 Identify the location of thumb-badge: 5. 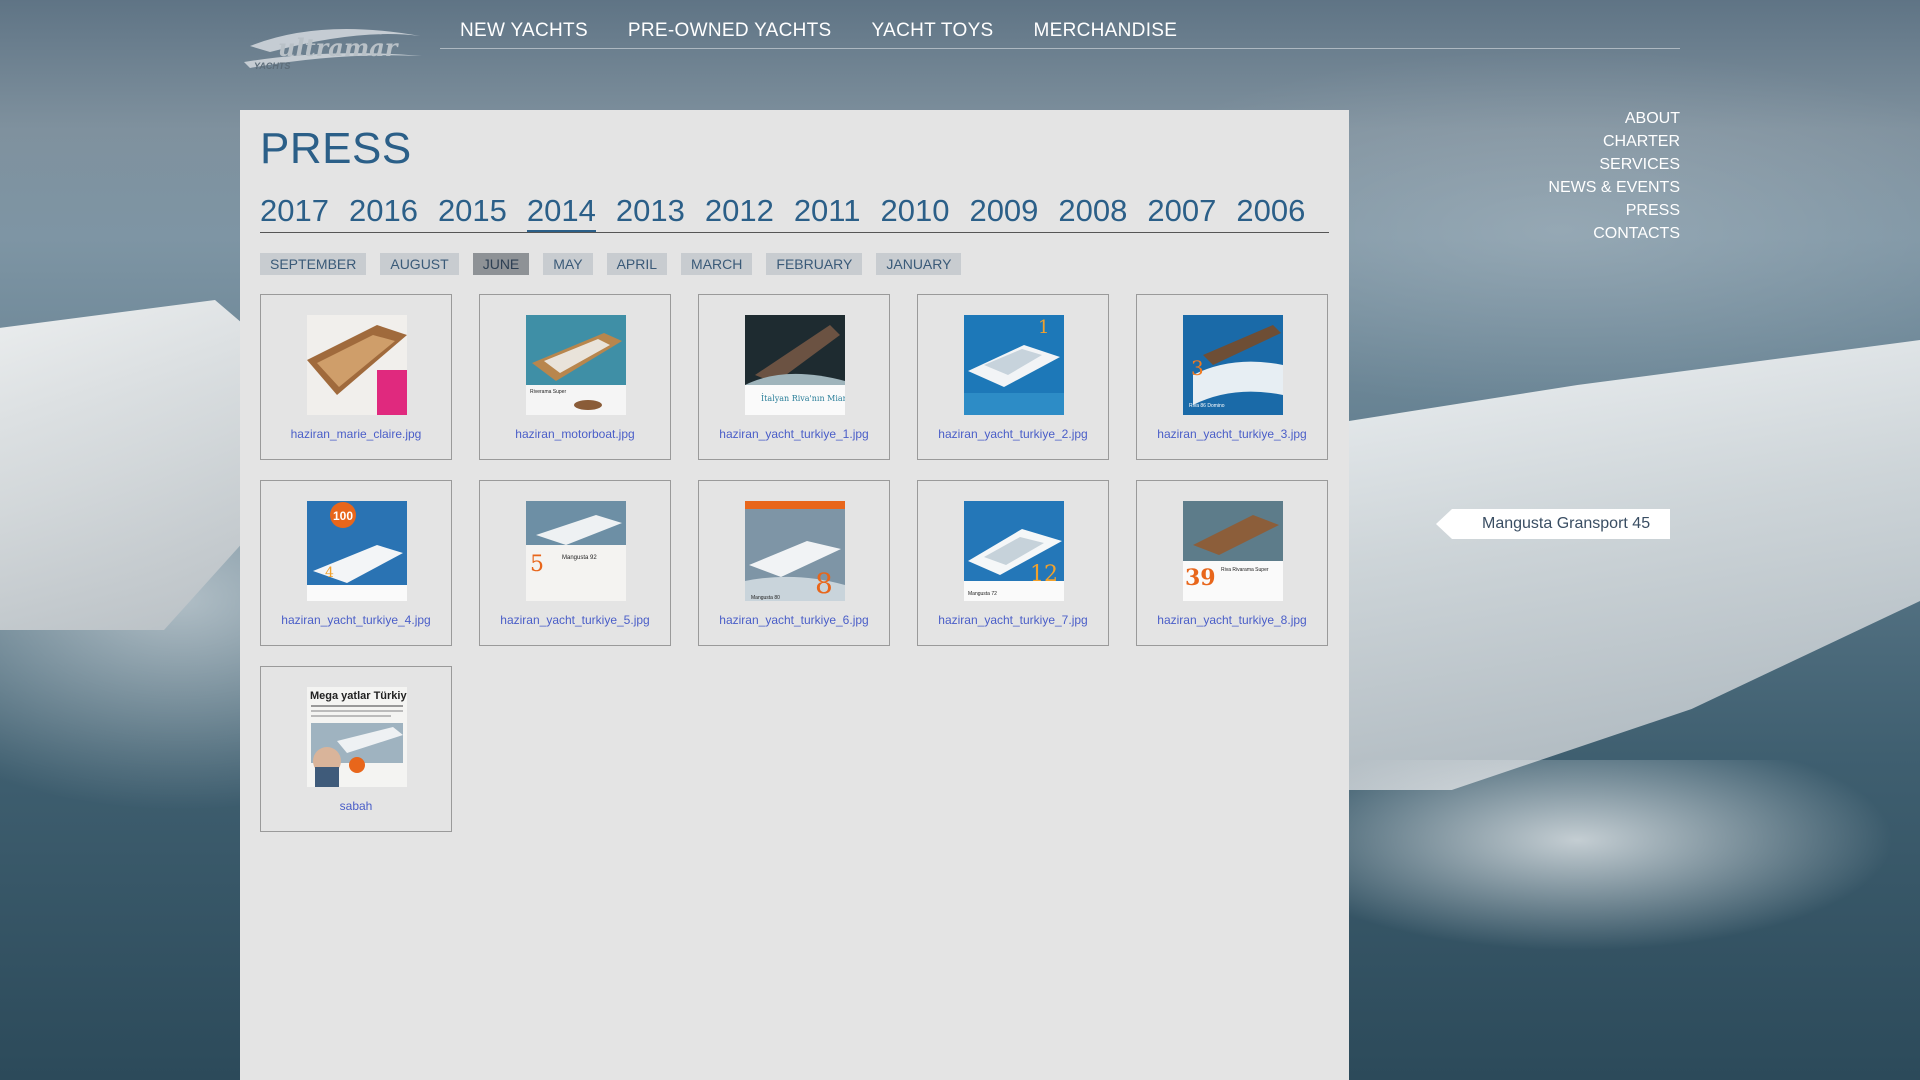
(537, 564).